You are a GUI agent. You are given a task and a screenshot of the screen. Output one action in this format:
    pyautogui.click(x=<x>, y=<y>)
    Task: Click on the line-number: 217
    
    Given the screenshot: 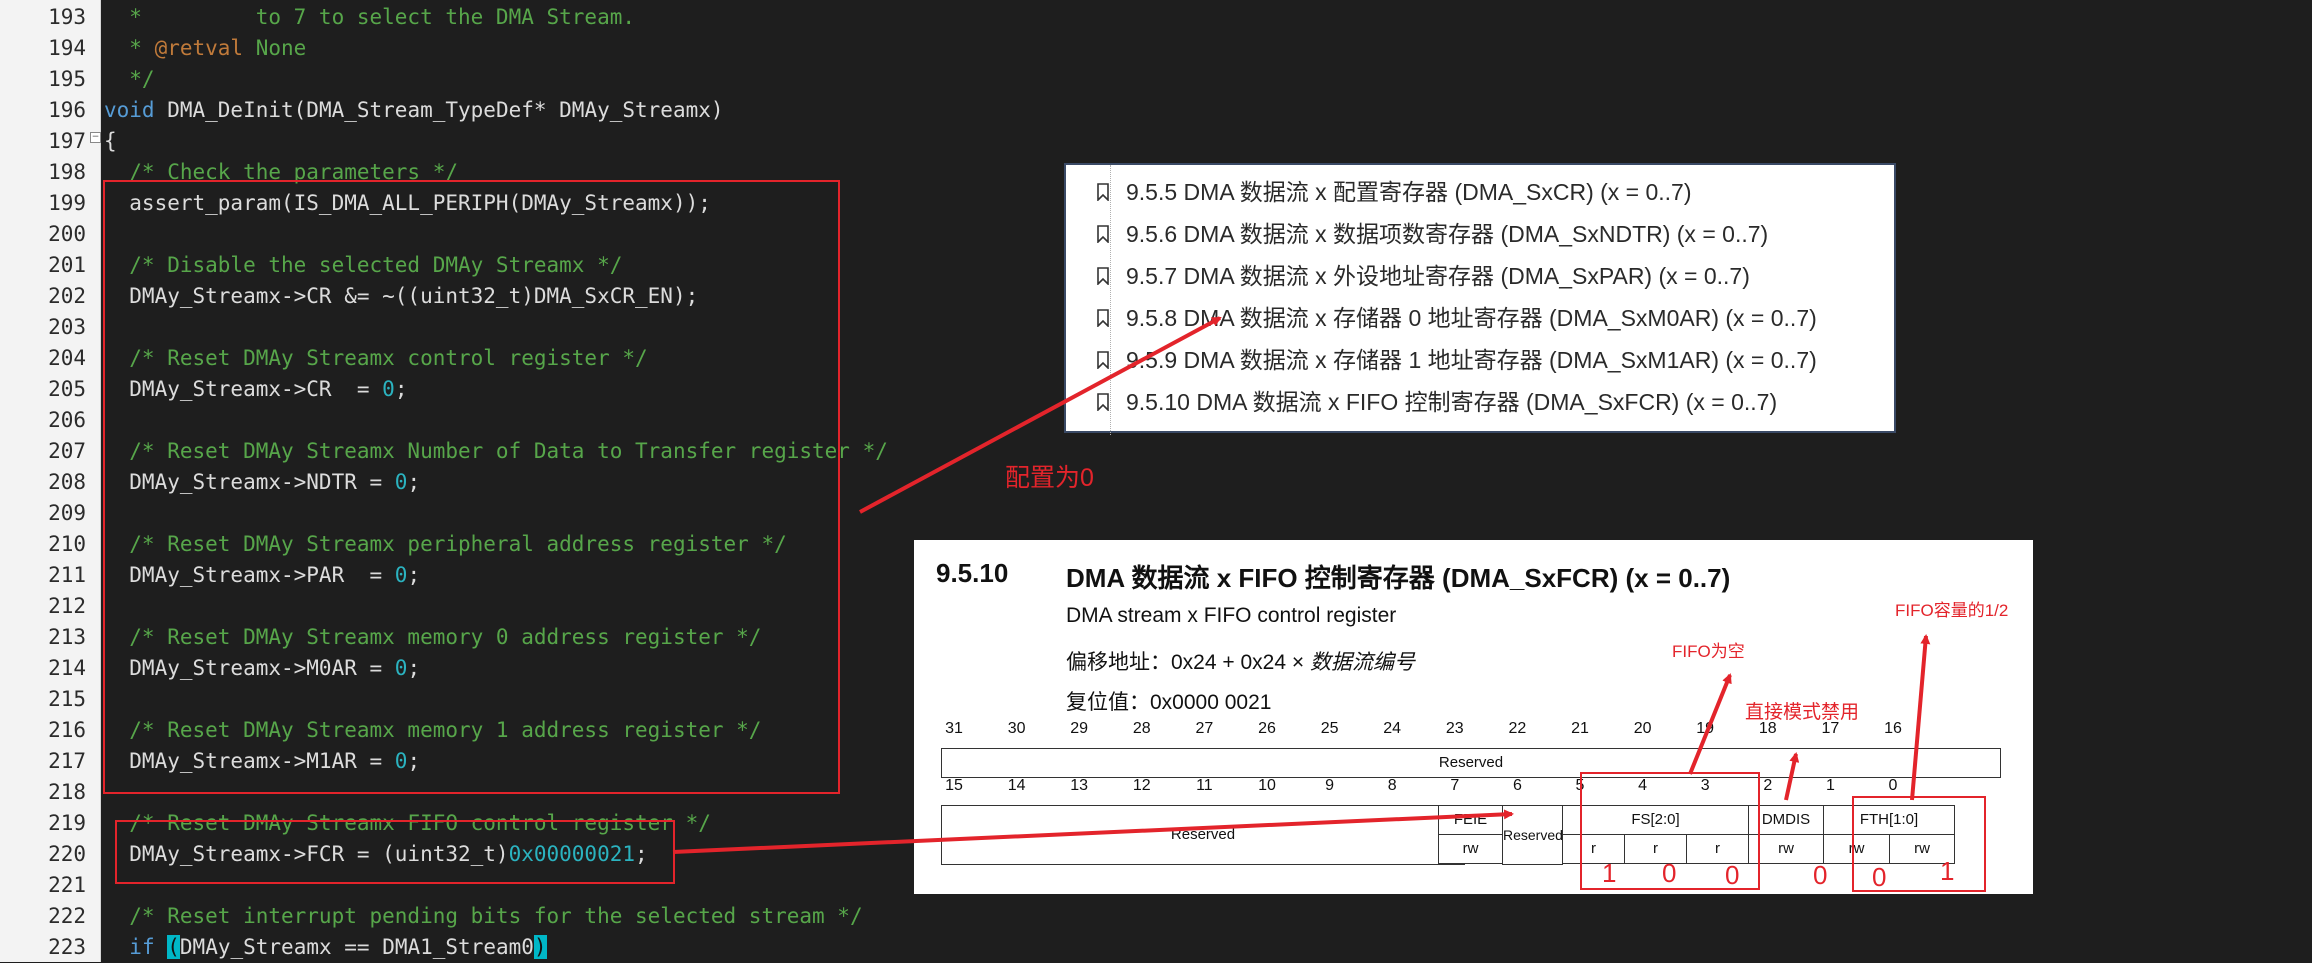 What is the action you would take?
    pyautogui.click(x=67, y=761)
    